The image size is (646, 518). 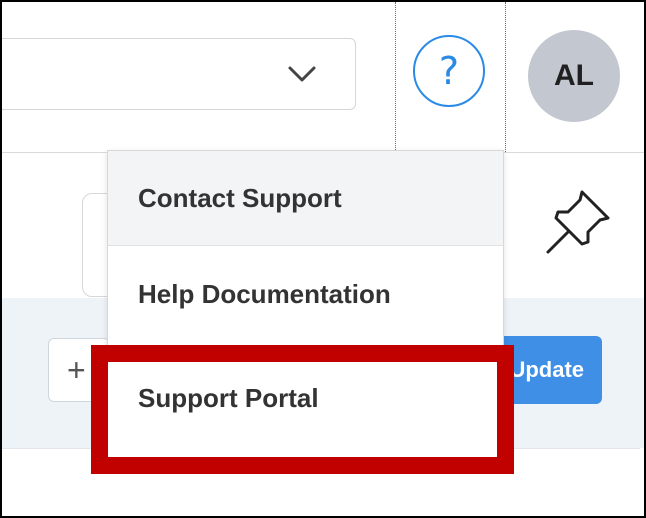 I want to click on menu-item-support-portal: Support Portal, so click(x=305, y=398).